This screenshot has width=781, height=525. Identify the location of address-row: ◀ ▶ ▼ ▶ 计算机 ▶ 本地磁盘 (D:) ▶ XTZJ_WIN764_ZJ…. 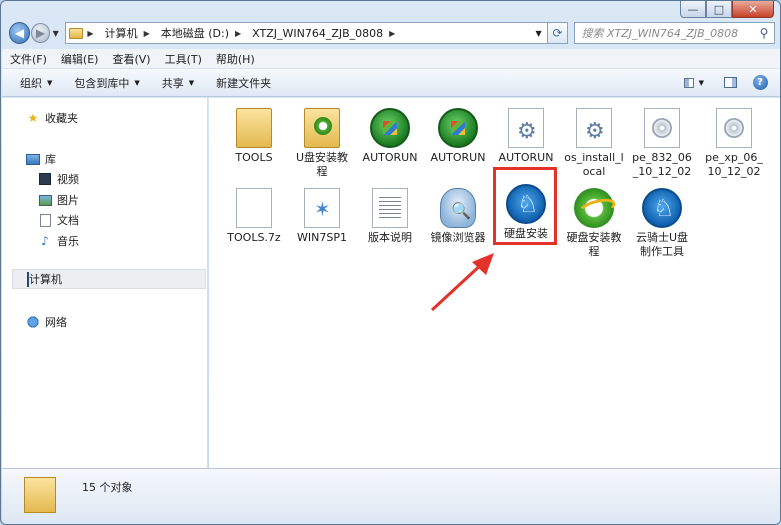
(392, 33).